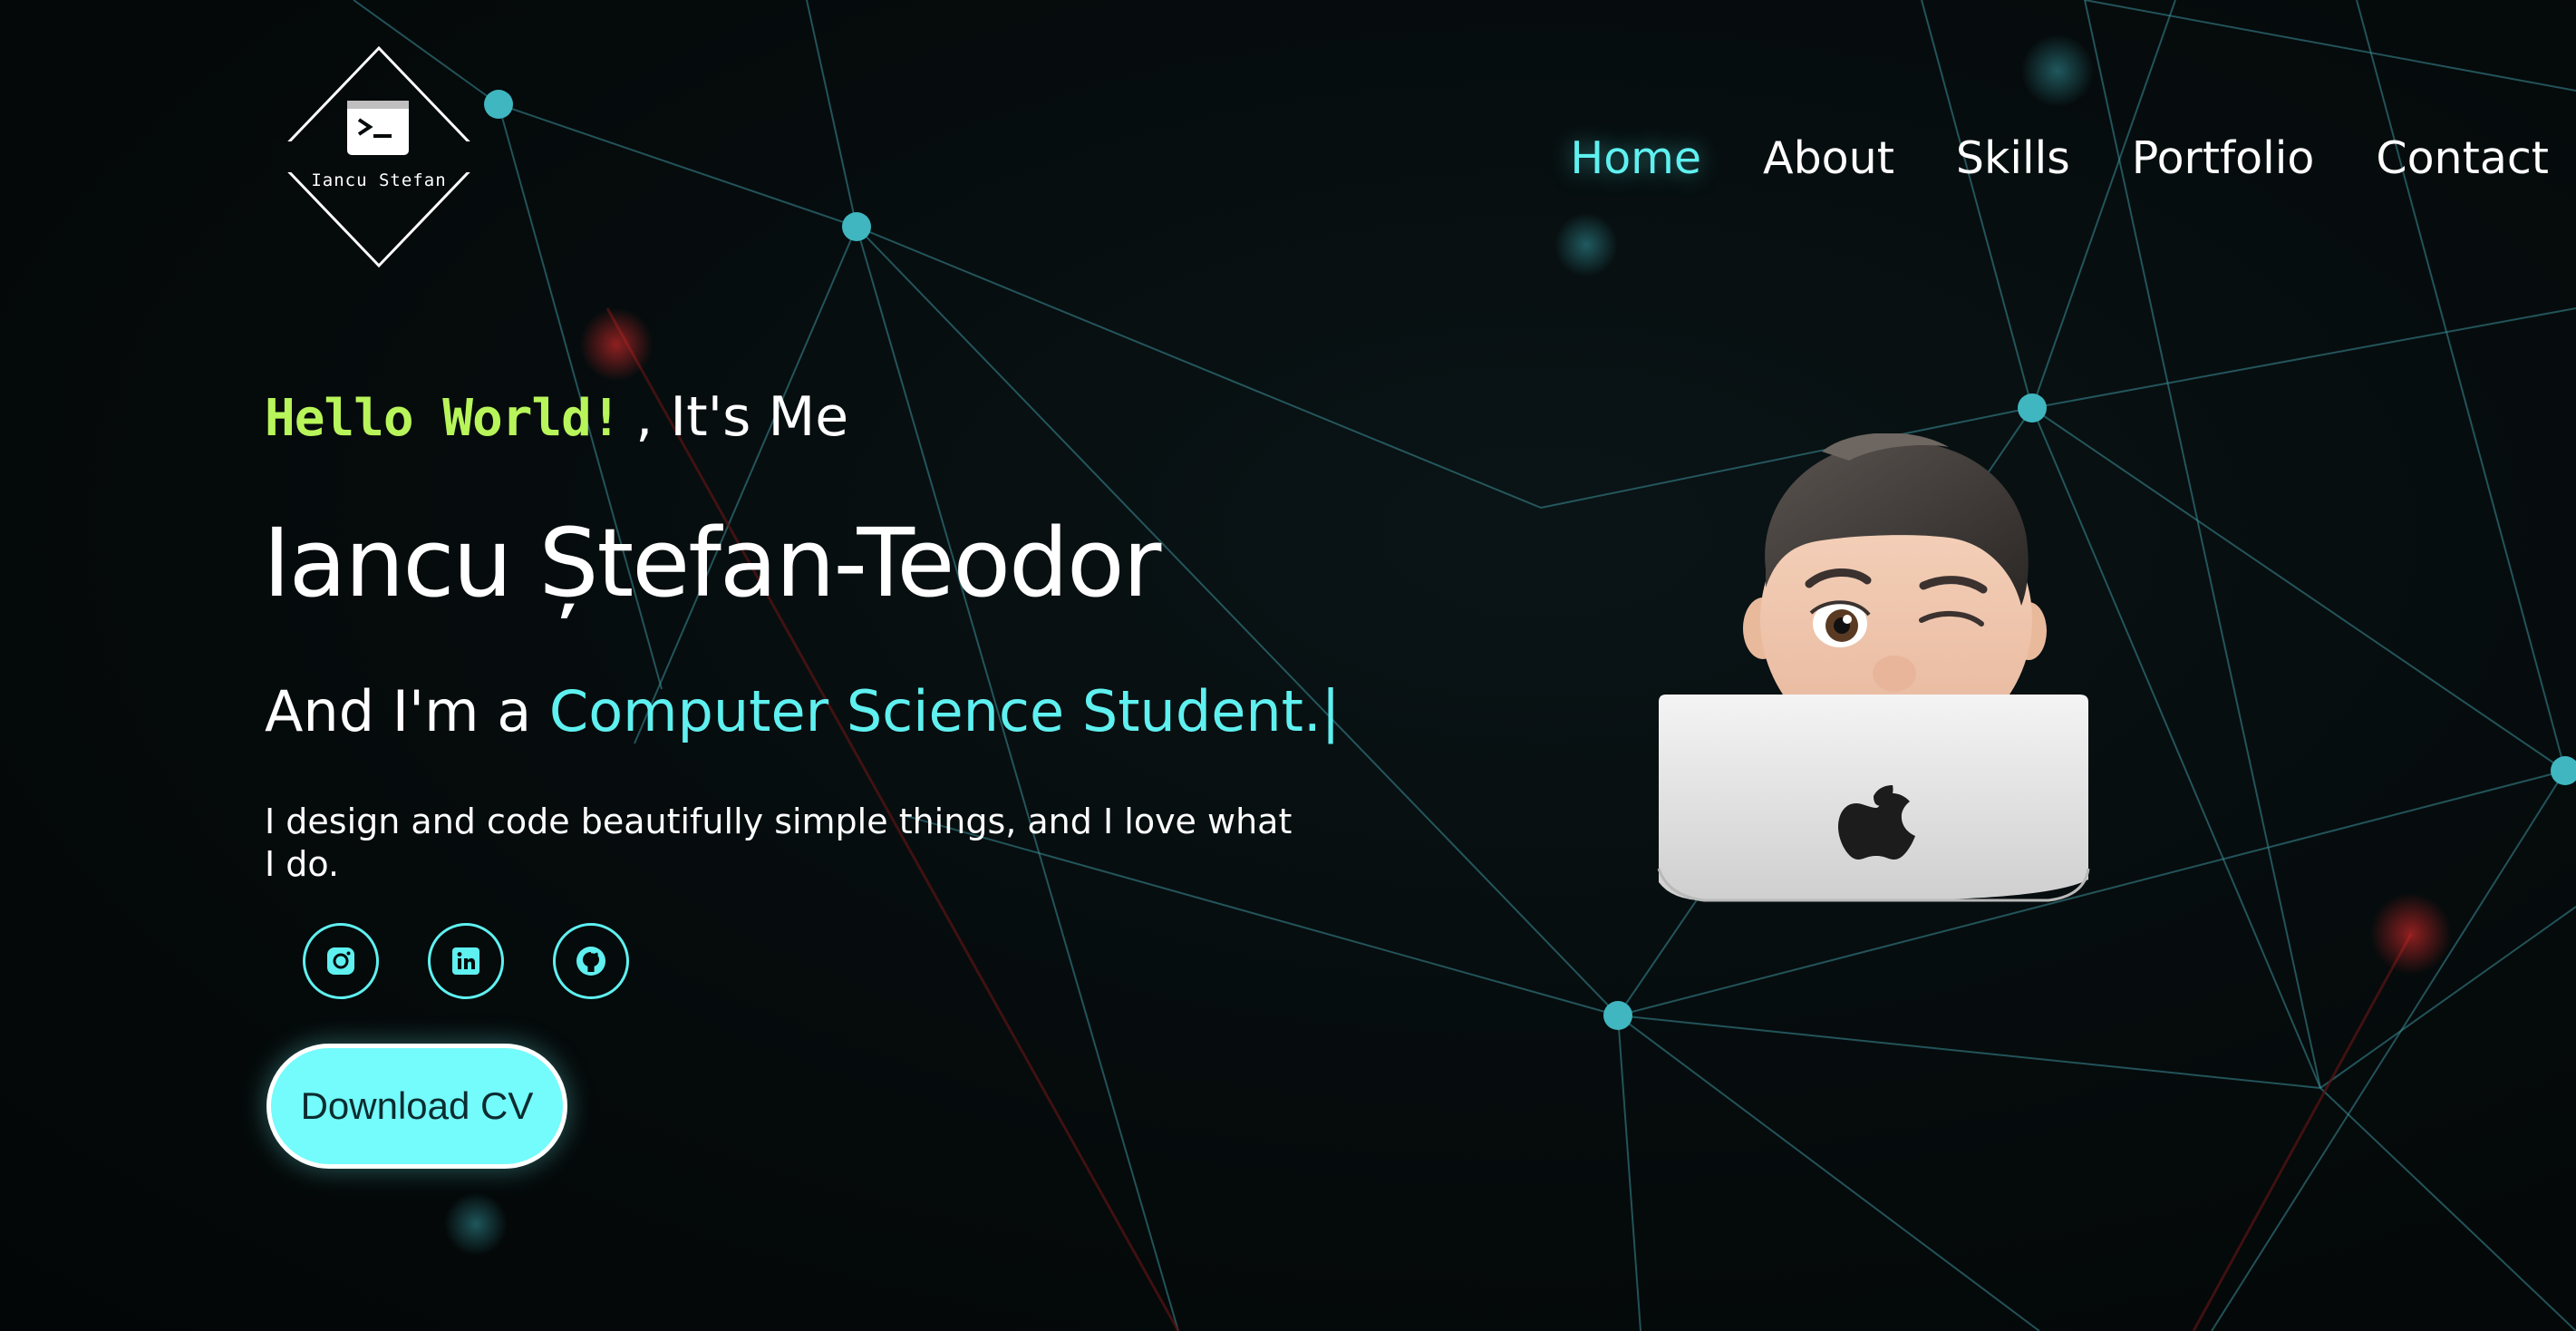  I want to click on github-icon, so click(590, 961).